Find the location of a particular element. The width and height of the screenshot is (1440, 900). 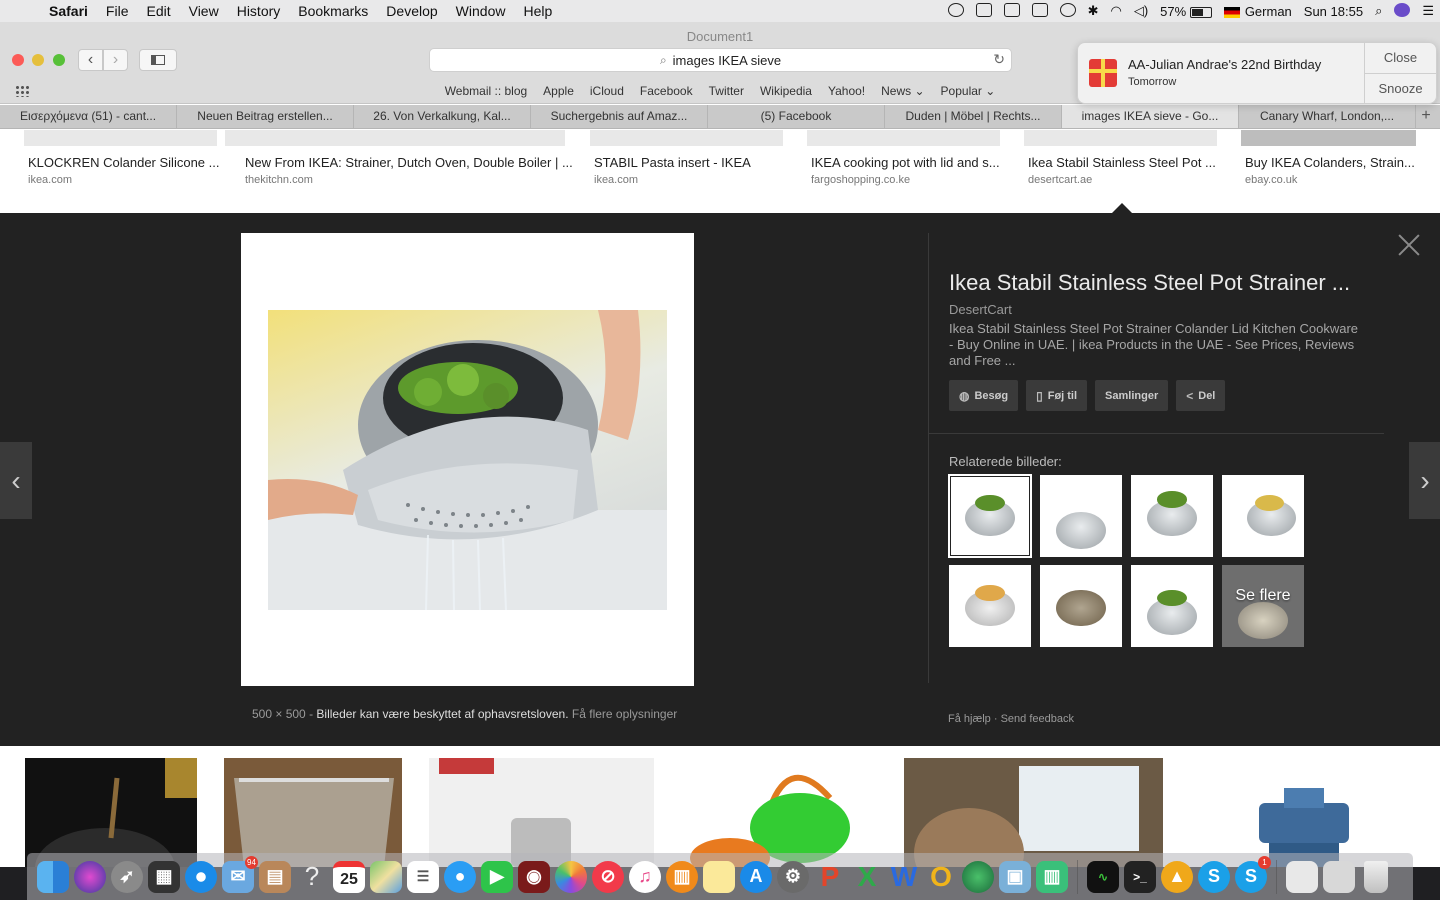

result-item: Buy IKEA Colanders, Strain... ebay.co.uk is located at coordinates (1330, 170).